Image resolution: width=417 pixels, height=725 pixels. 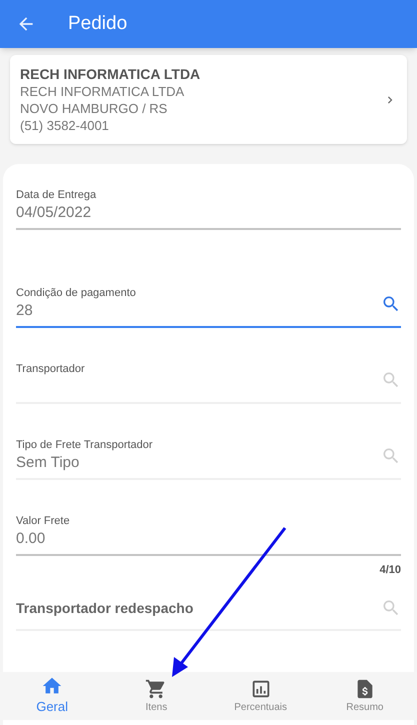 What do you see at coordinates (208, 383) in the screenshot?
I see `form-field: Transportador` at bounding box center [208, 383].